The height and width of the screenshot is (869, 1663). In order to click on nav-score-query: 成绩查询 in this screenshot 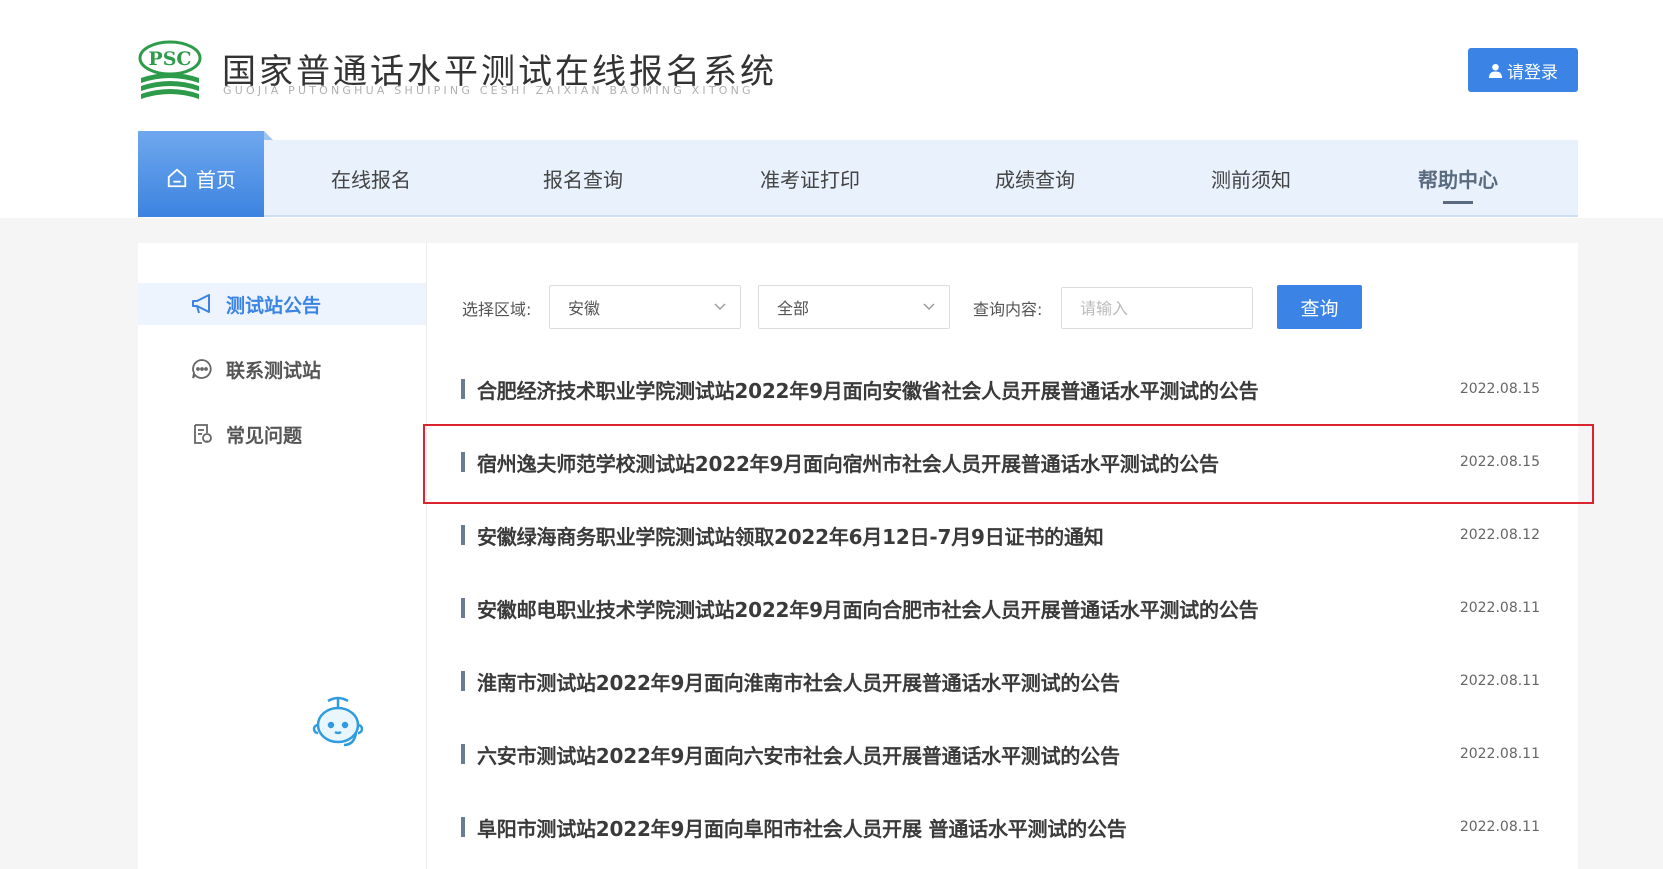, I will do `click(1035, 178)`.